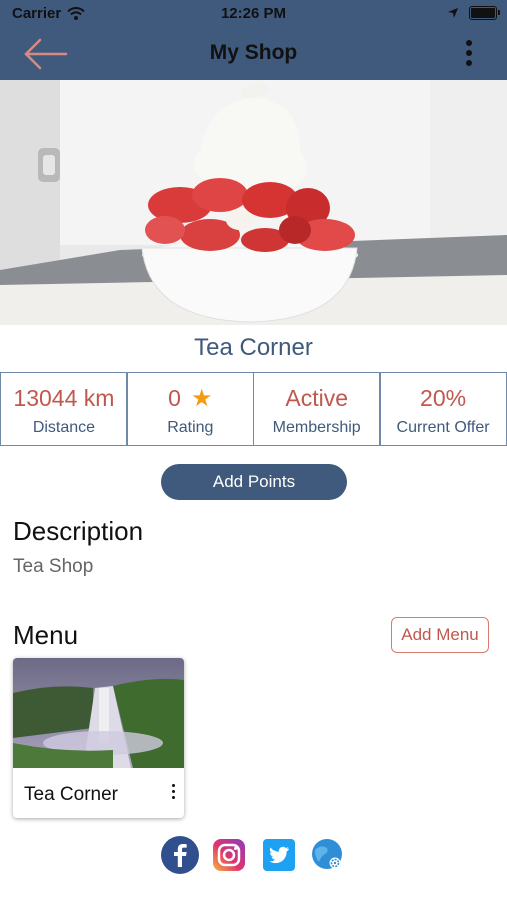 The width and height of the screenshot is (507, 900). I want to click on instagram-icon, so click(229, 855).